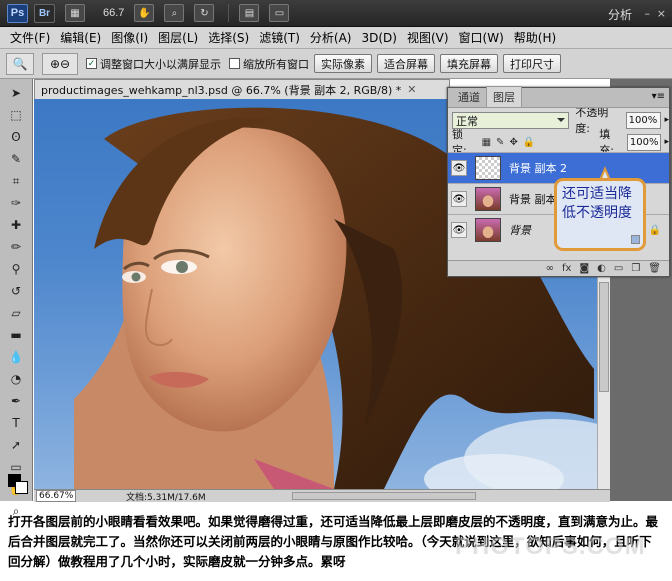 The width and height of the screenshot is (672, 581). I want to click on tab-layers: 图层, so click(504, 96).